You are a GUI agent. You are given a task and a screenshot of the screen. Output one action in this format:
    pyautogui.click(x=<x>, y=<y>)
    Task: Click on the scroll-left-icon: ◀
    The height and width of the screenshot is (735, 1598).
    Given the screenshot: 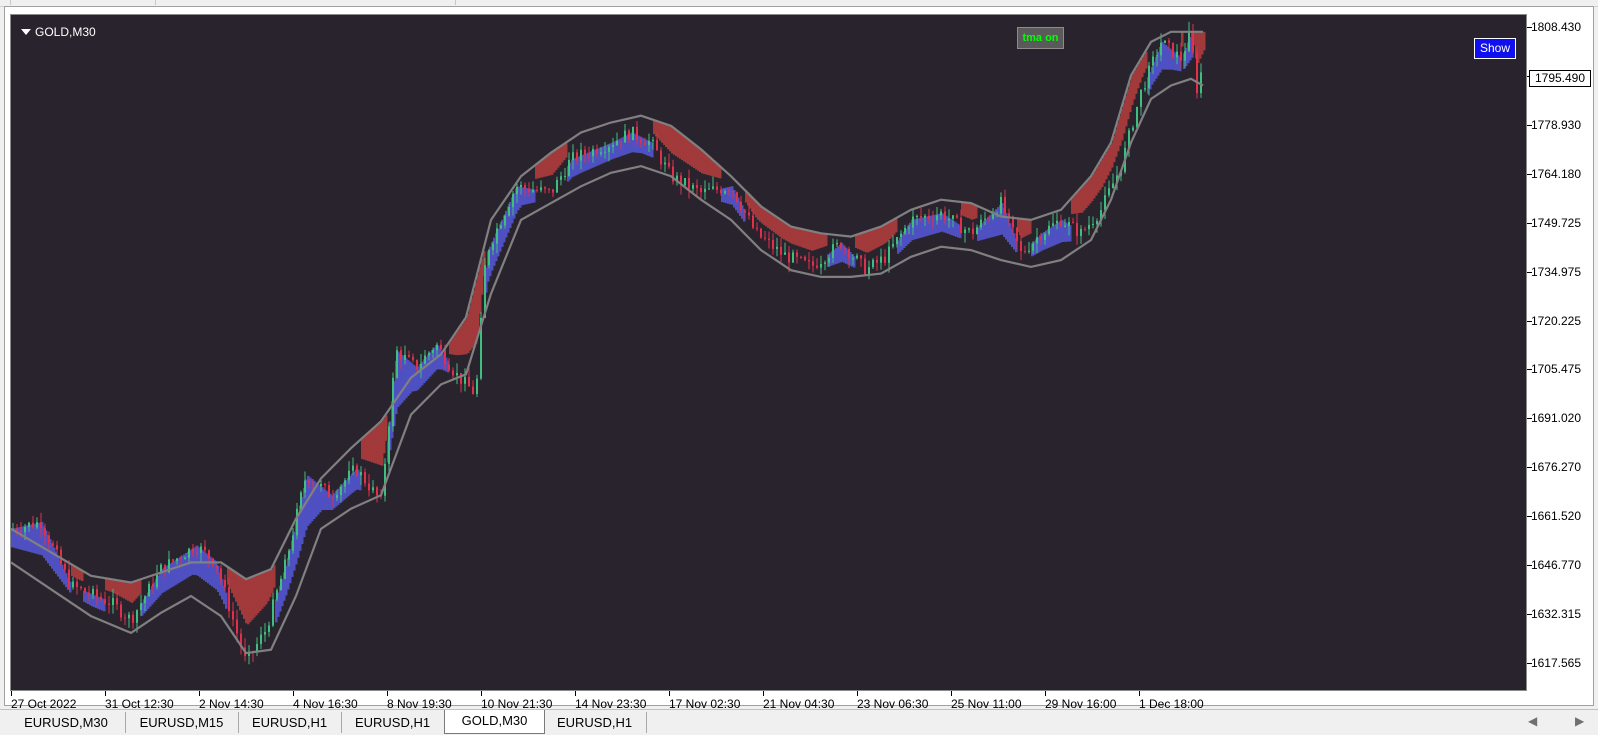 What is the action you would take?
    pyautogui.click(x=1532, y=721)
    